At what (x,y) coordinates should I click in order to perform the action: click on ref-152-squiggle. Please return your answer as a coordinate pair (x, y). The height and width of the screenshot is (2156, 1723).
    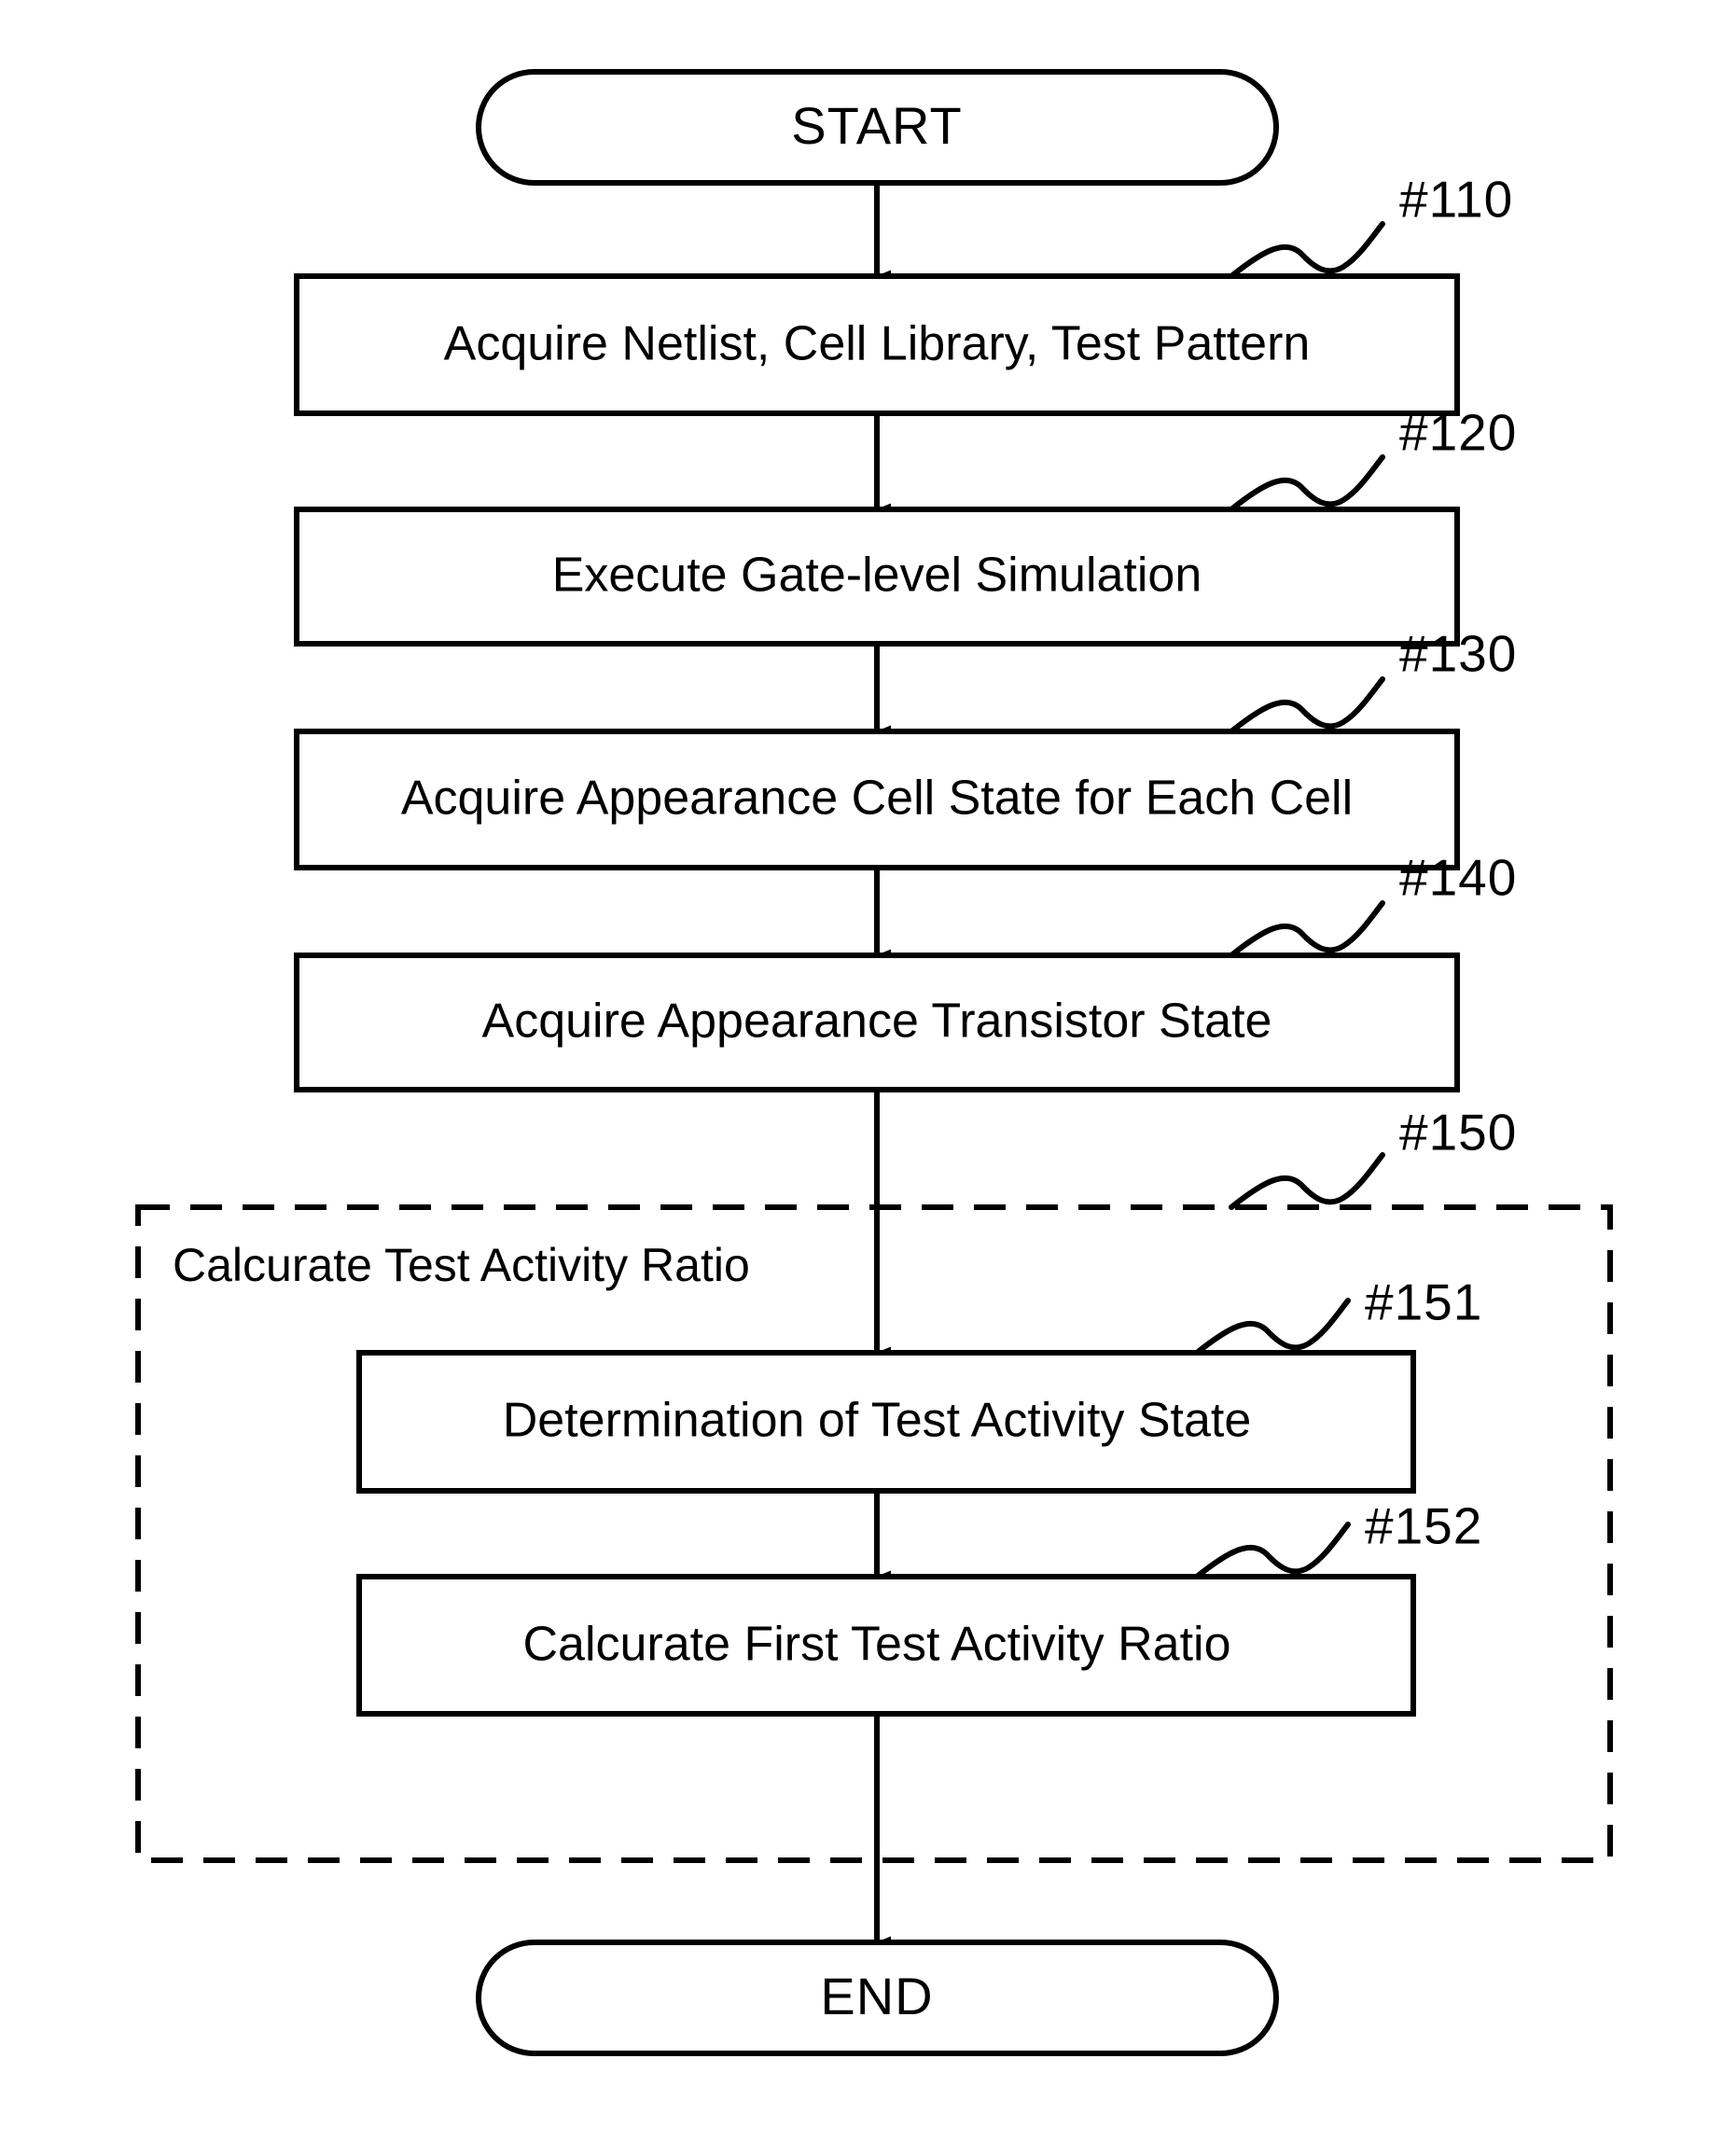
    Looking at the image, I should click on (1272, 1550).